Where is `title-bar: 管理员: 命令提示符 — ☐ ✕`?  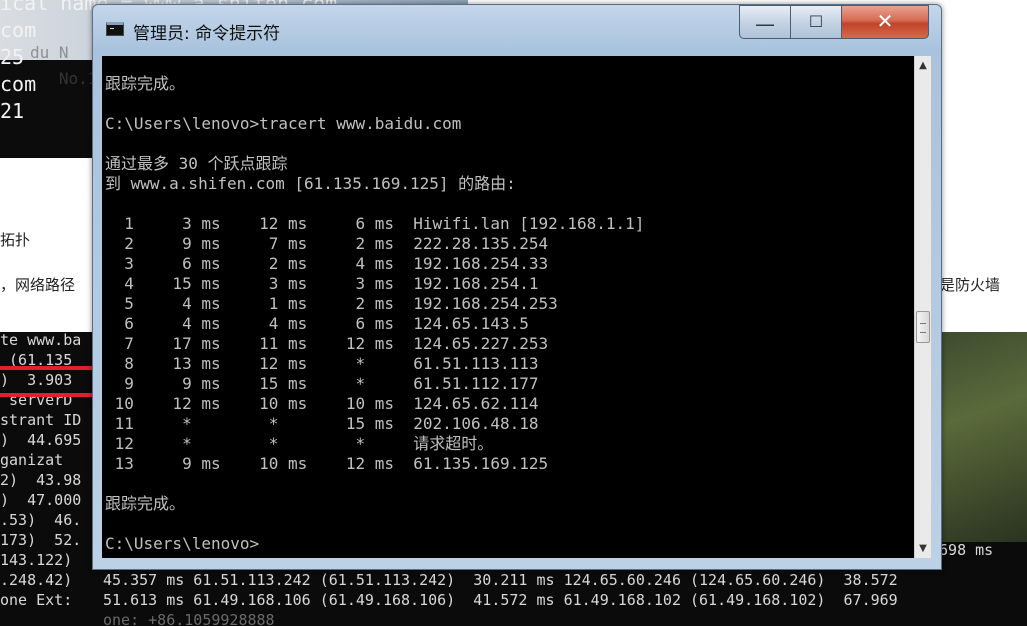
title-bar: 管理员: 命令提示符 — ☐ ✕ is located at coordinates (517, 30).